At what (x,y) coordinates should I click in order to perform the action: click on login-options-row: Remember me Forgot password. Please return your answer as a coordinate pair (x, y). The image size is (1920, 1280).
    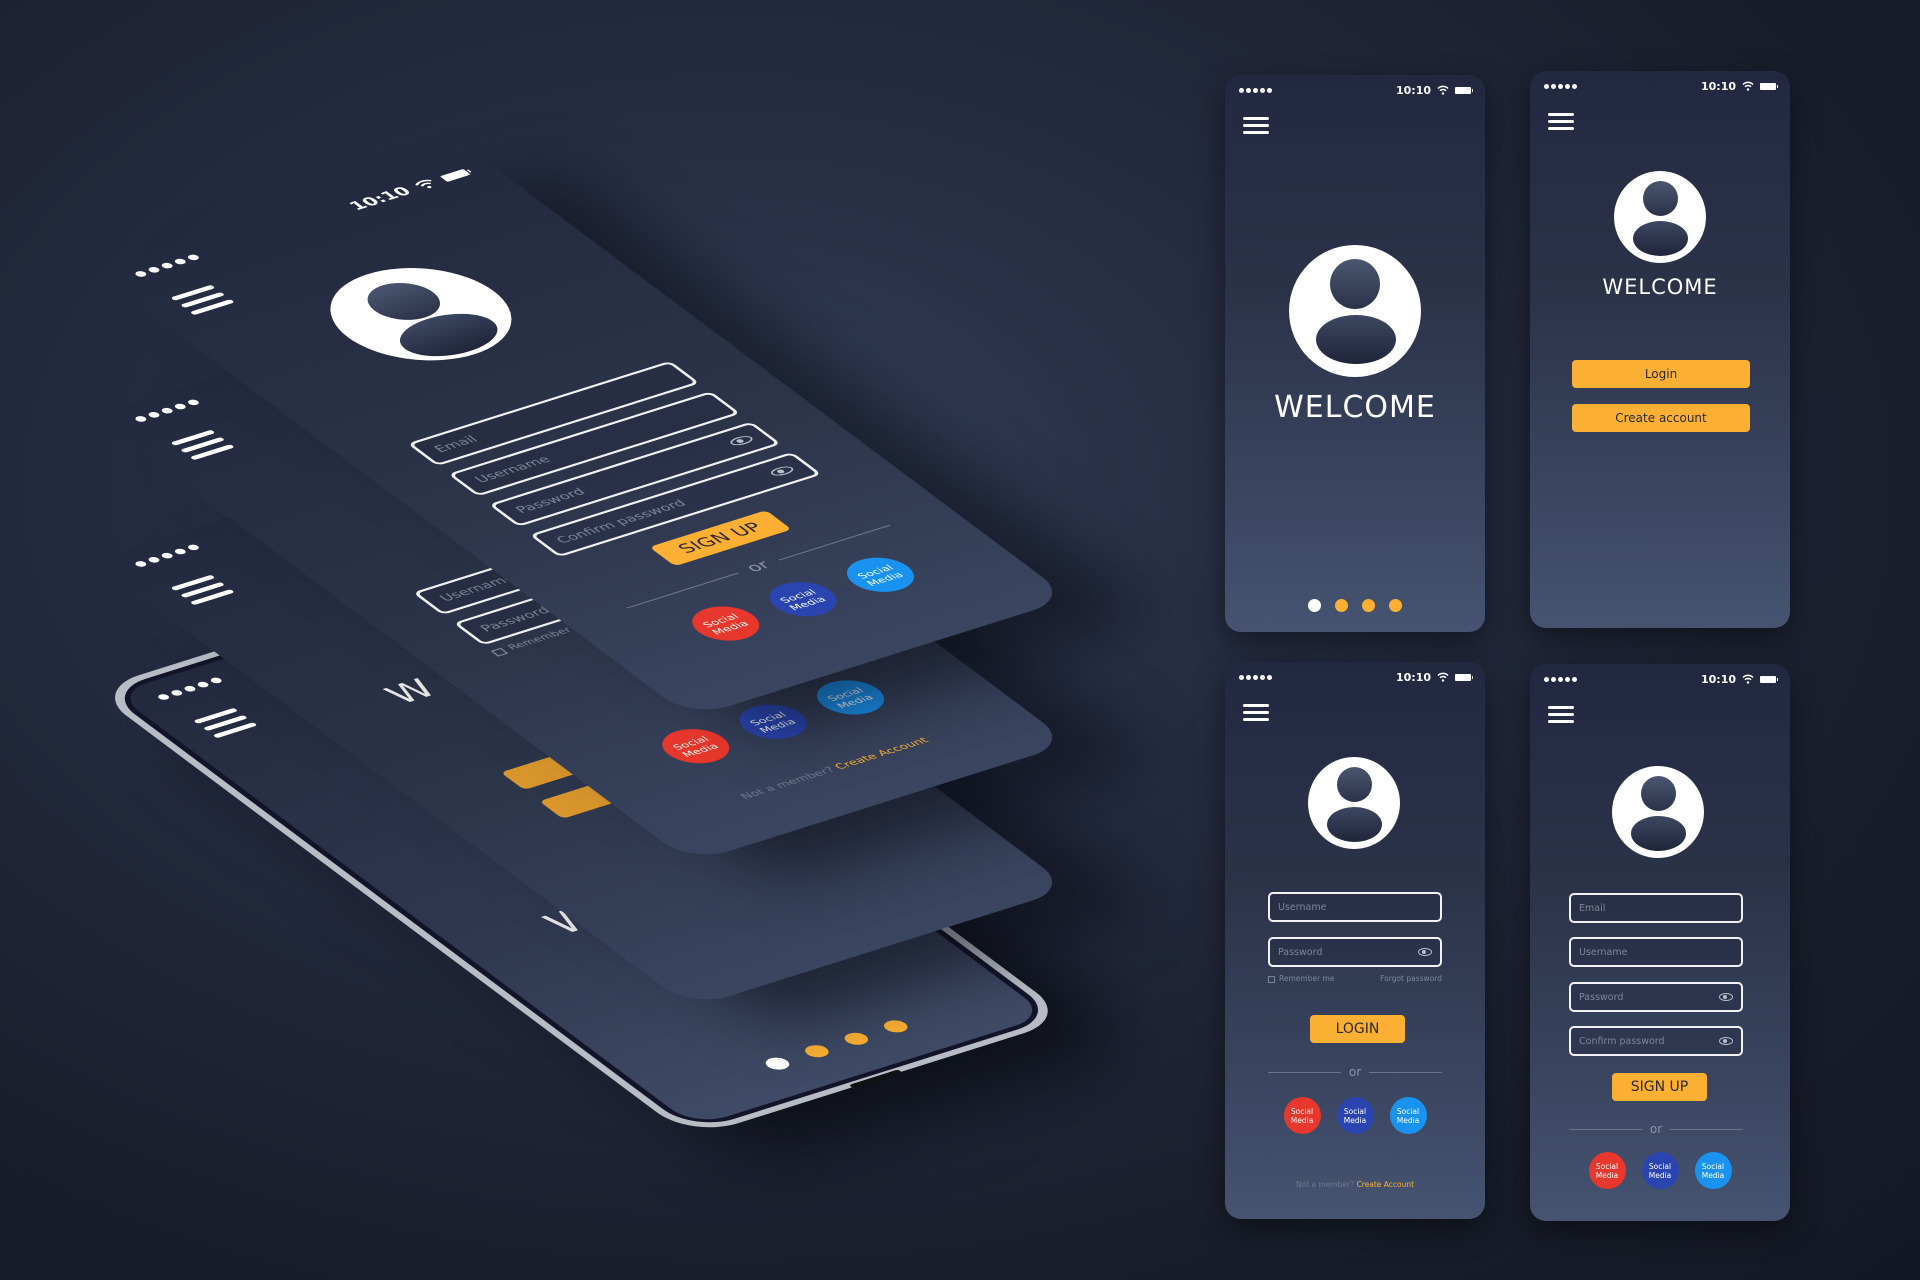
    Looking at the image, I should click on (1355, 978).